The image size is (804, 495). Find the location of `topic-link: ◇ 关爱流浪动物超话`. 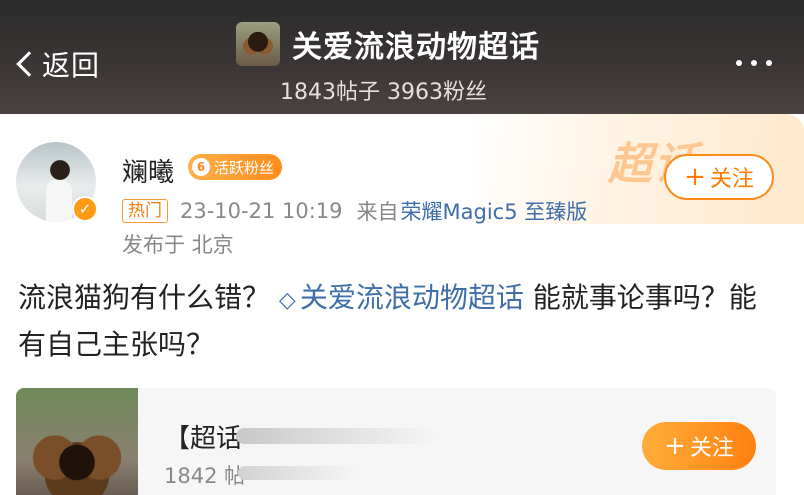

topic-link: ◇ 关爱流浪动物超话 is located at coordinates (401, 297).